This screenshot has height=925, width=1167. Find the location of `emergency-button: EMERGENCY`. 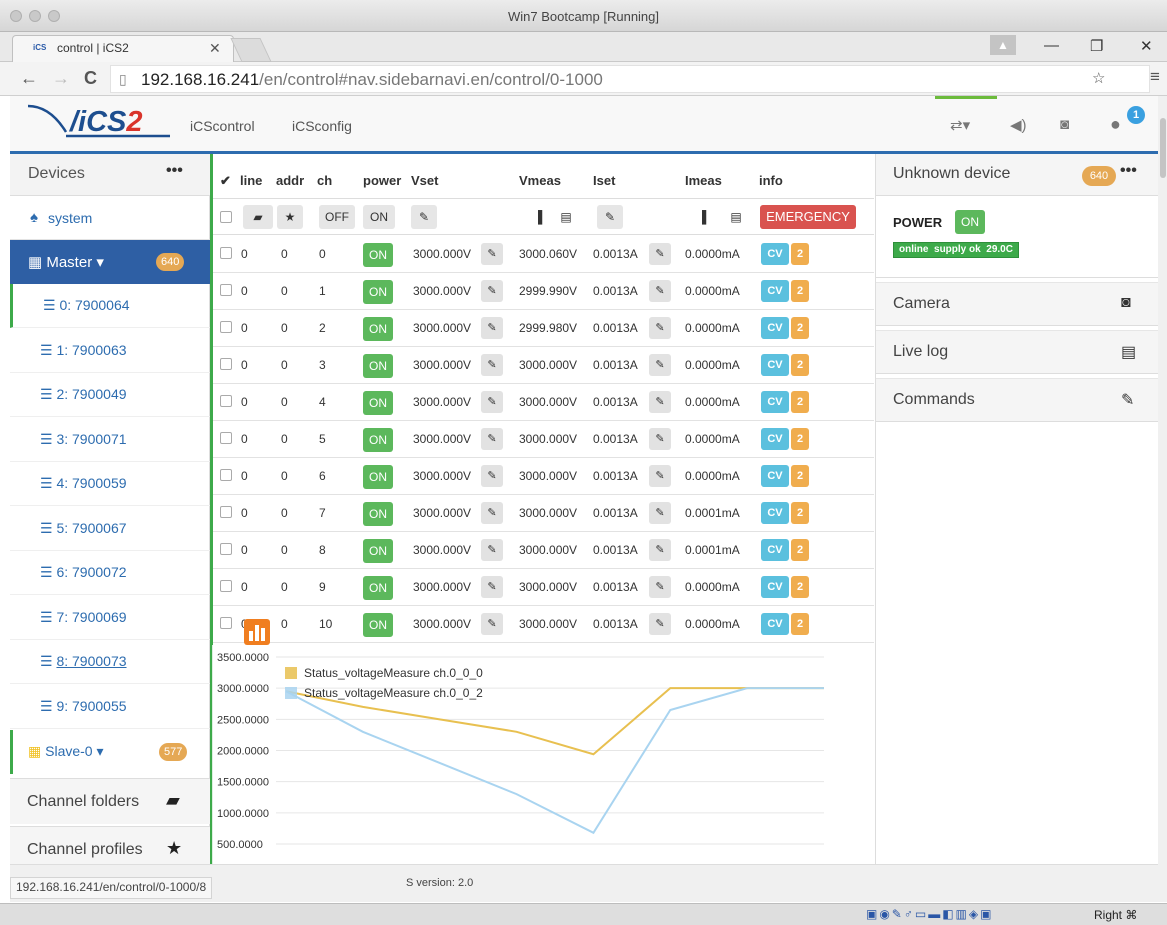

emergency-button: EMERGENCY is located at coordinates (808, 217).